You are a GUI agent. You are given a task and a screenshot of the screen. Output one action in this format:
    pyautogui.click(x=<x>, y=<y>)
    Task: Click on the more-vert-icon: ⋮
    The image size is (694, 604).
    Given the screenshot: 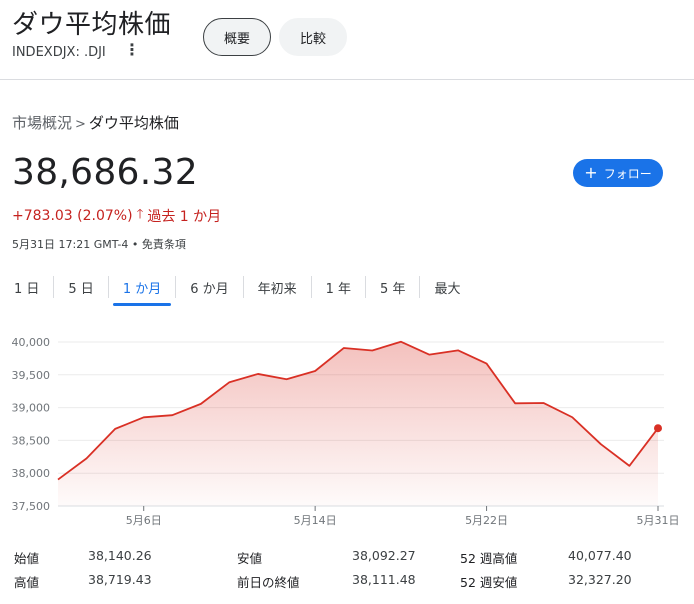 What is the action you would take?
    pyautogui.click(x=132, y=49)
    